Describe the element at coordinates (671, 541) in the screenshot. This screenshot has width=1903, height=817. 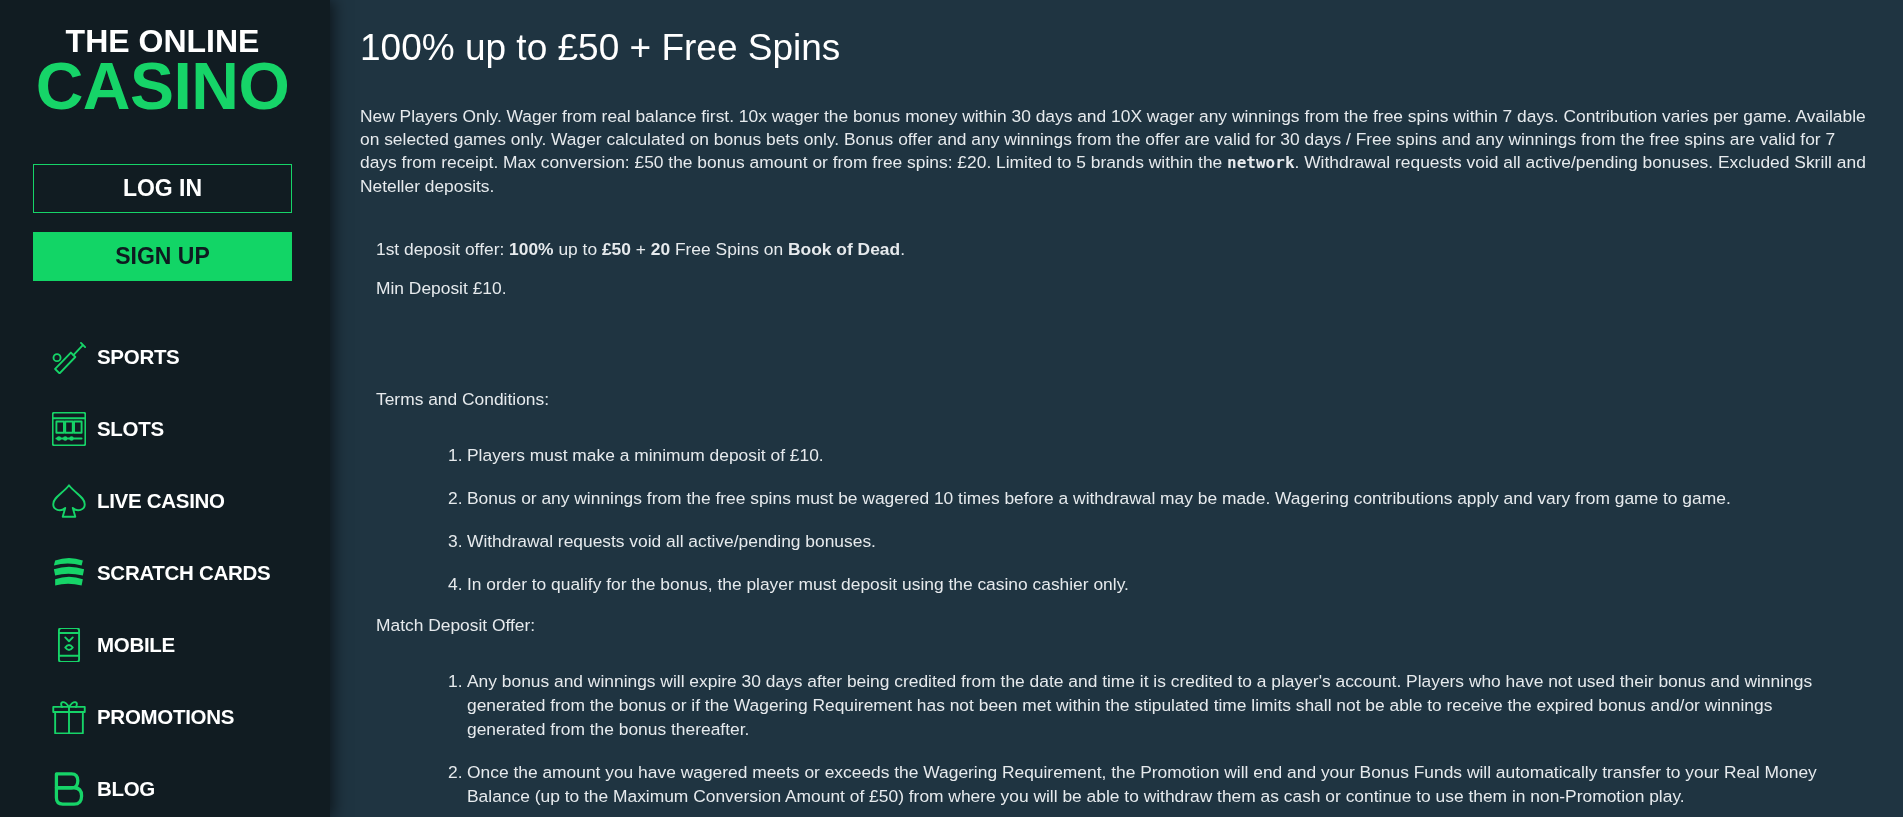
I see `list-item-text: Withdrawal requests void all active/pending bonuses.` at that location.